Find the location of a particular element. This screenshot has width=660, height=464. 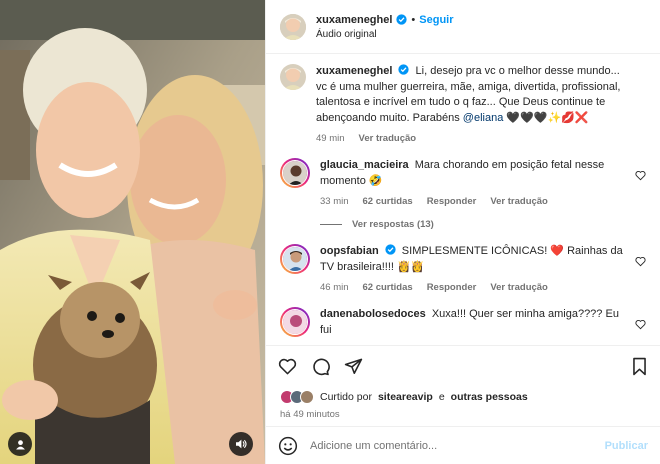

caption-translate-link: Ver tradução is located at coordinates (388, 138).